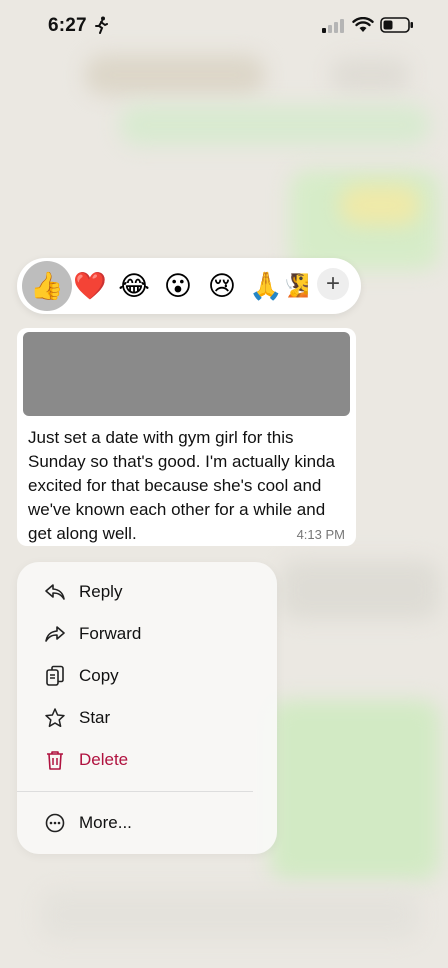 The image size is (448, 968). What do you see at coordinates (55, 760) in the screenshot?
I see `trash-icon` at bounding box center [55, 760].